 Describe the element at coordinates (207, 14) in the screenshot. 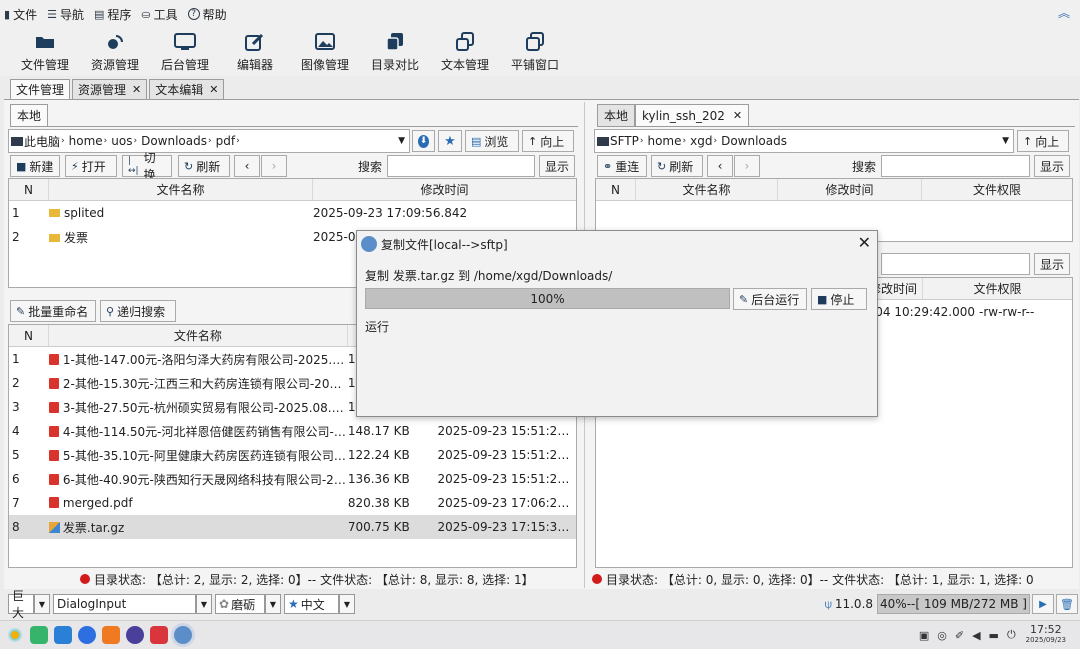

I see `menu-help: ? 帮助` at that location.